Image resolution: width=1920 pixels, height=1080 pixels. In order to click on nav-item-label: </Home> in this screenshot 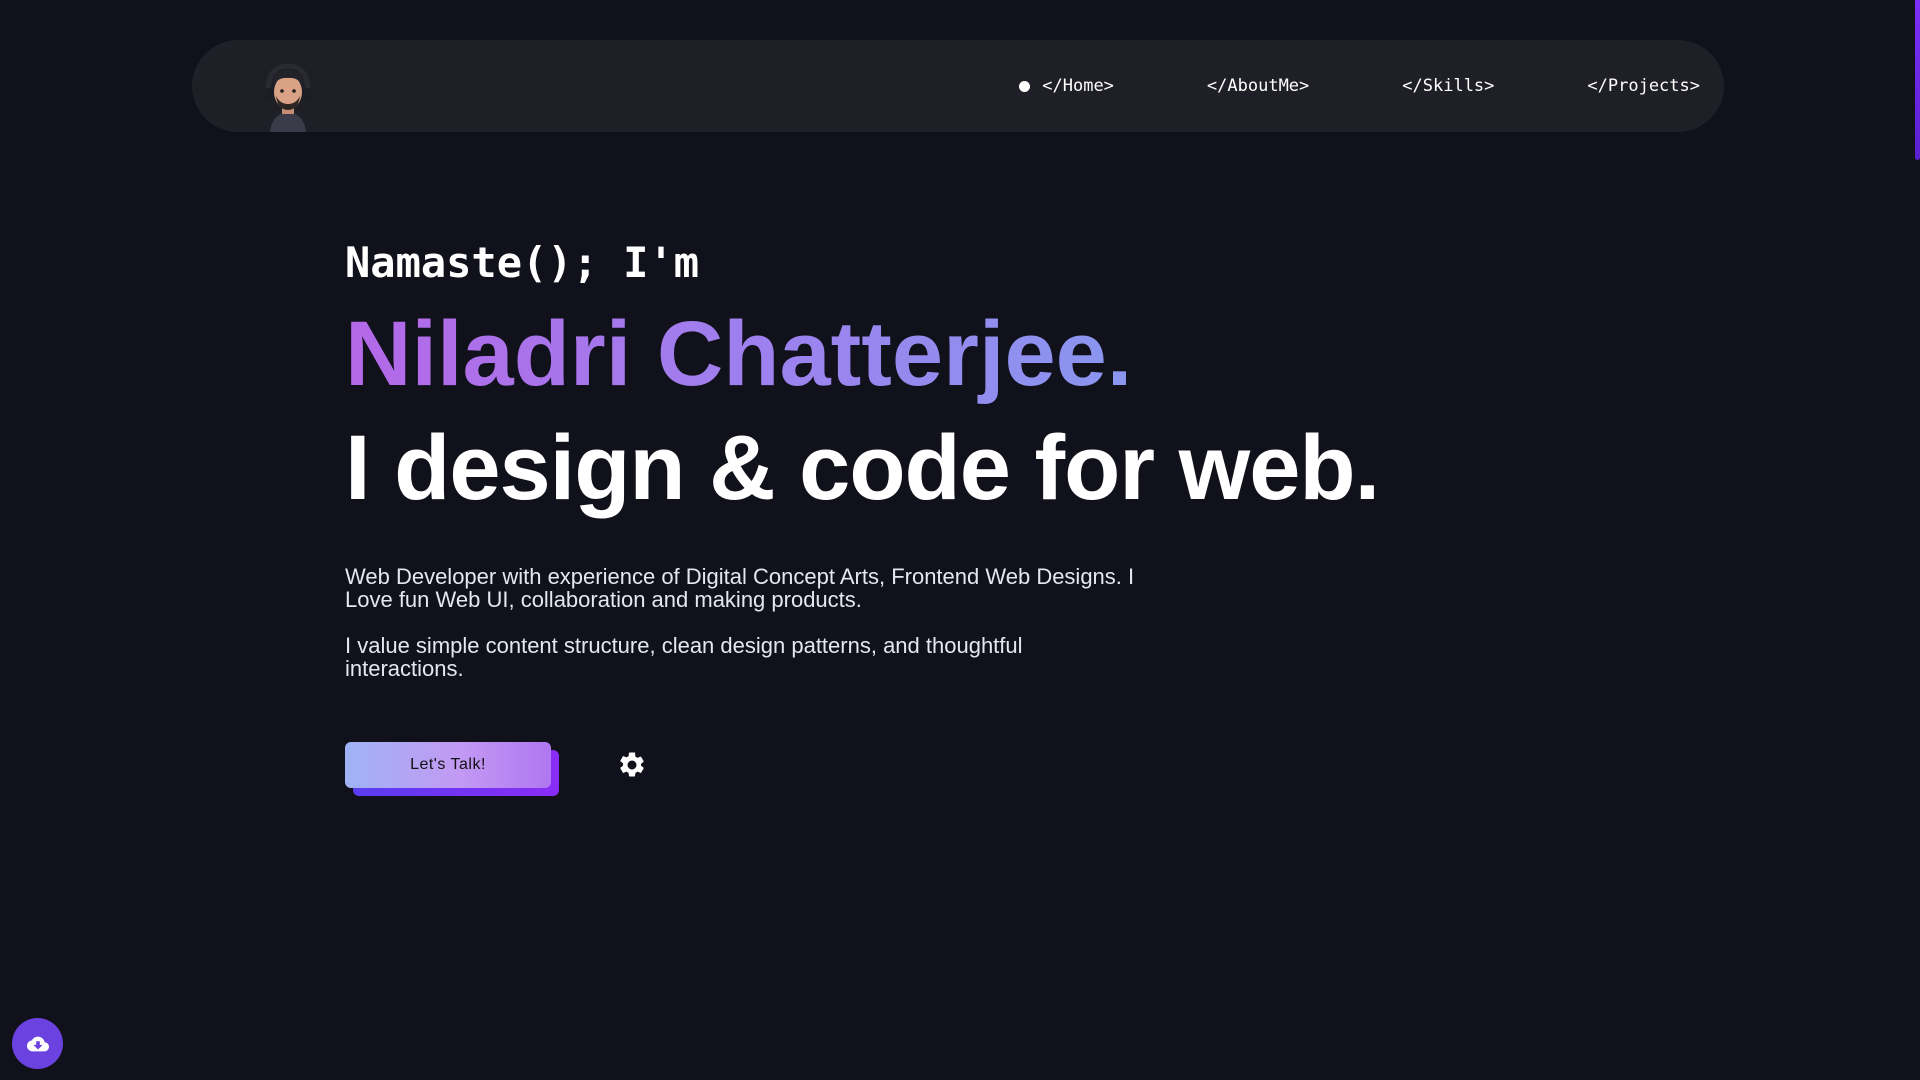, I will do `click(1078, 86)`.